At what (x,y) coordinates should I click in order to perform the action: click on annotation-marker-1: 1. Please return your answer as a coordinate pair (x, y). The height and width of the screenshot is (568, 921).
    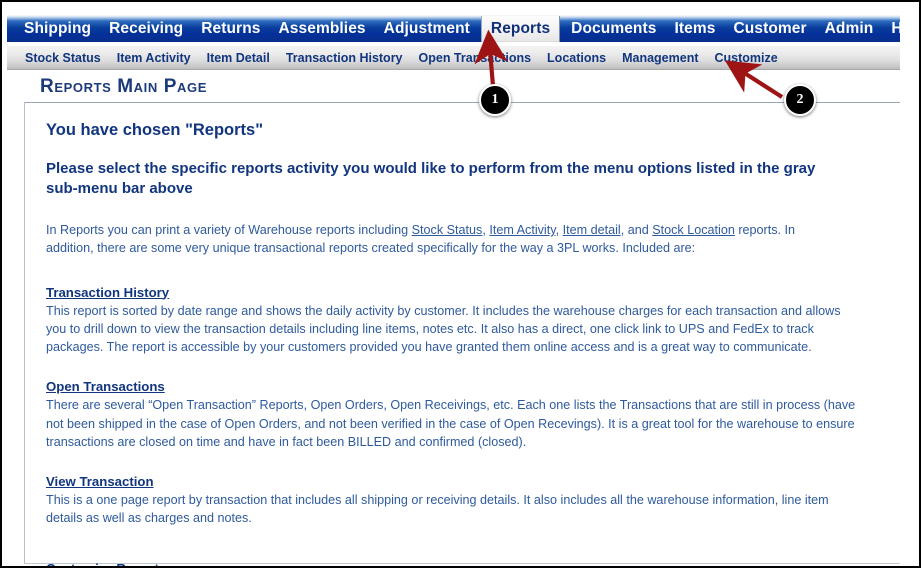
    Looking at the image, I should click on (495, 100).